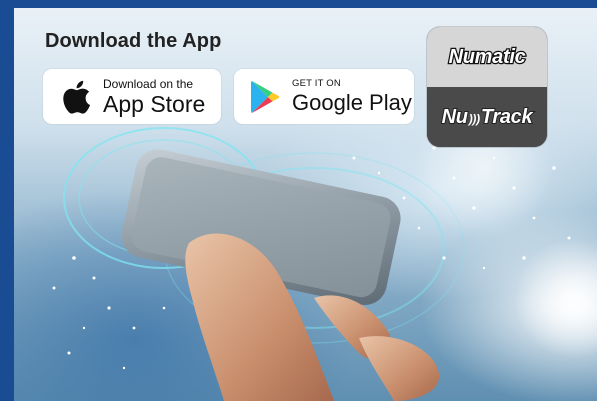  I want to click on apple-icon, so click(76, 97).